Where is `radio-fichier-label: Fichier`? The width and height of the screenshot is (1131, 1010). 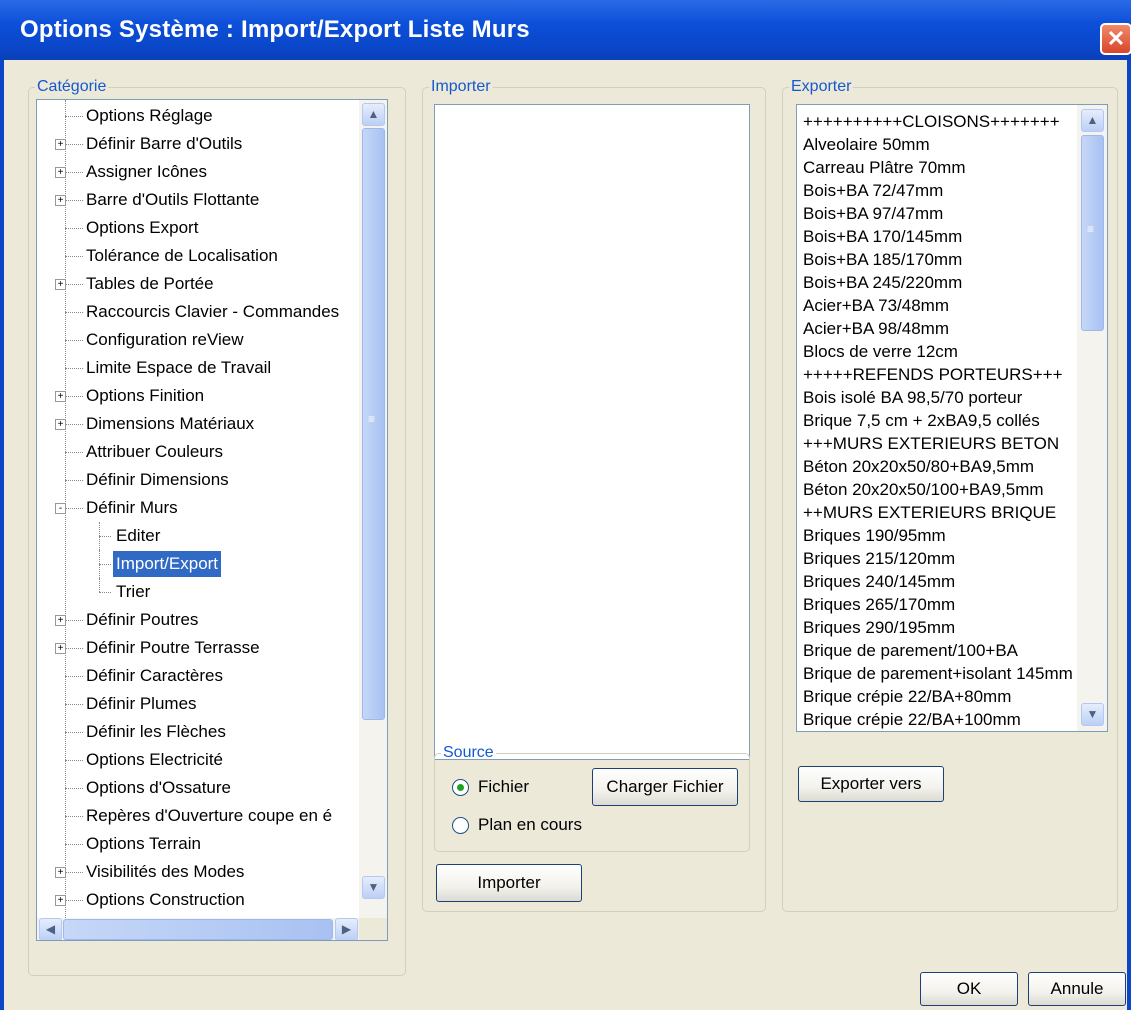 radio-fichier-label: Fichier is located at coordinates (504, 786).